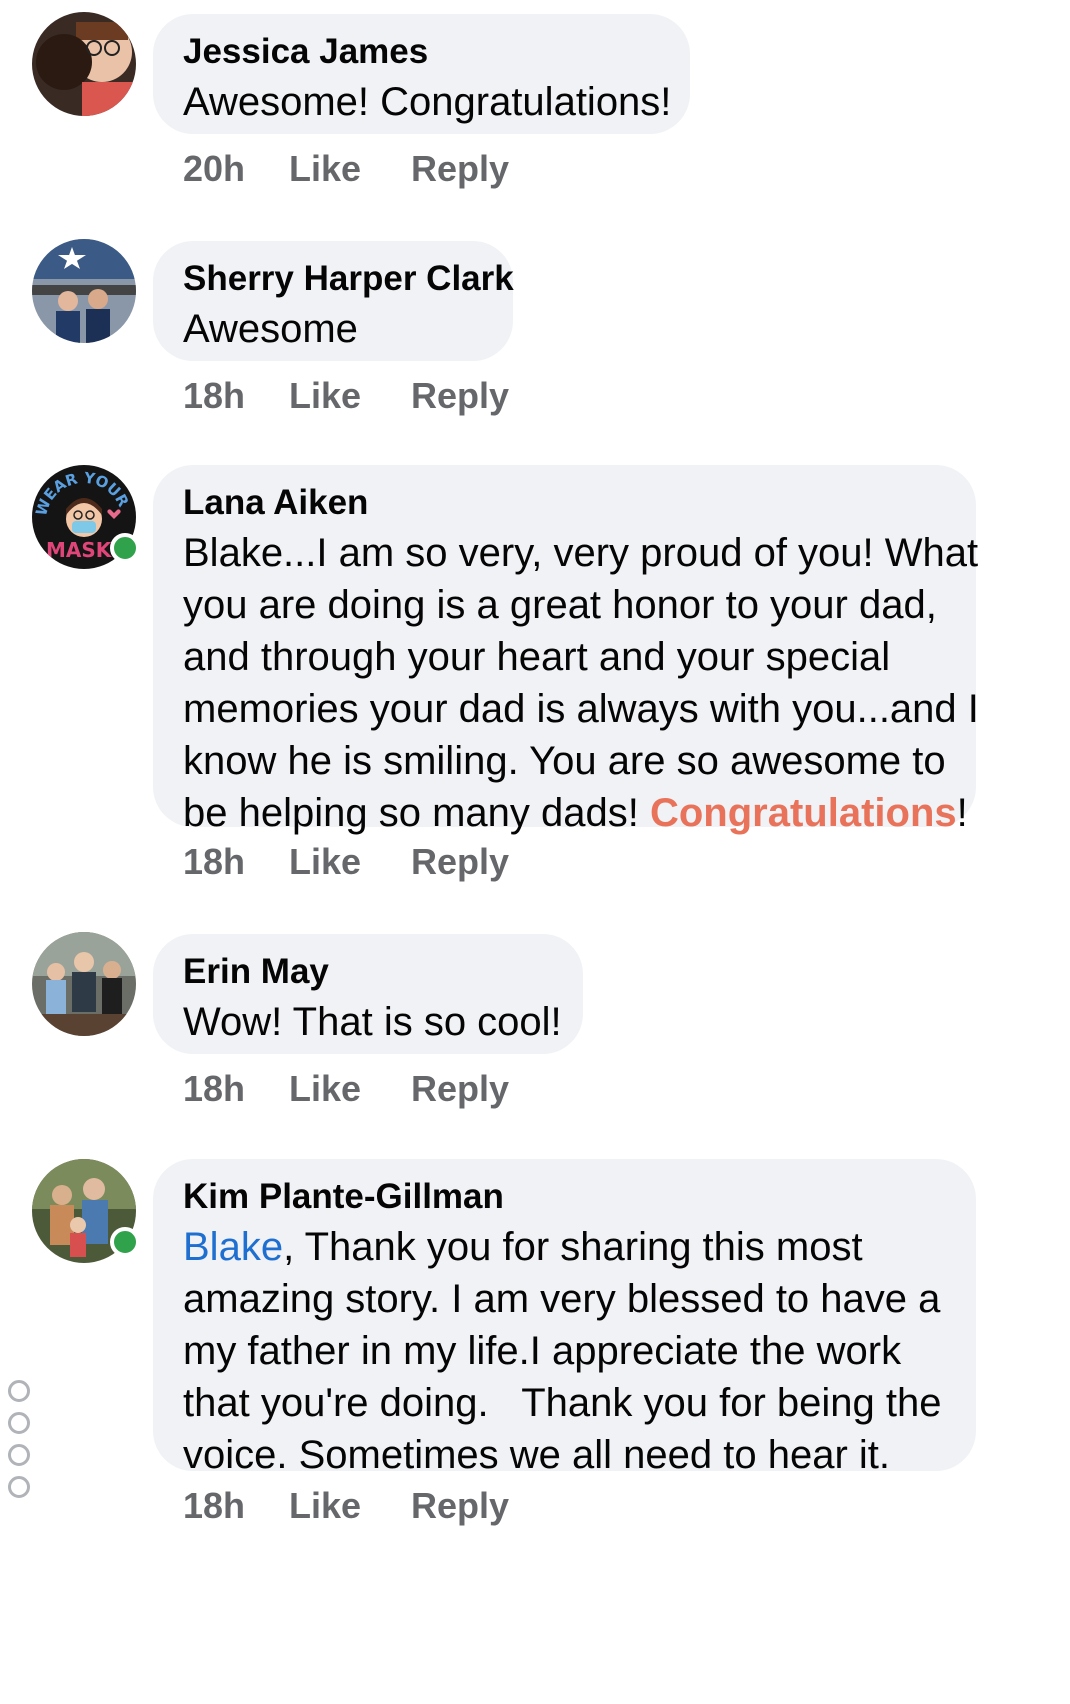 The height and width of the screenshot is (1704, 1070). Describe the element at coordinates (537, 1455) in the screenshot. I see `comment-text-line: voice. Sometimes we all need to hear it.` at that location.